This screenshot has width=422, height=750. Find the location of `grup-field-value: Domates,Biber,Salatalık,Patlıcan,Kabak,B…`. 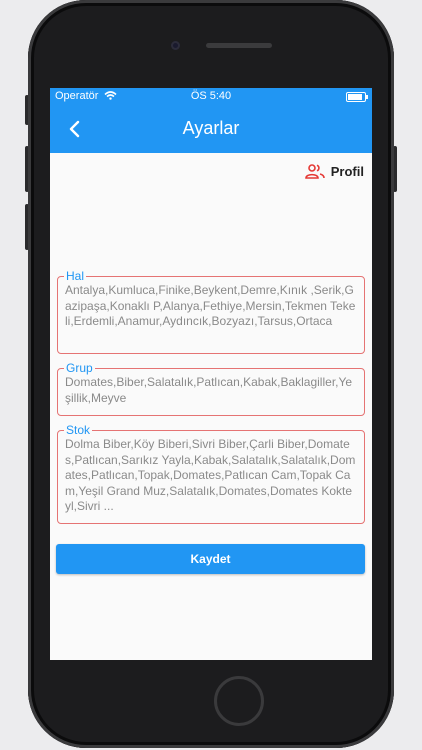

grup-field-value: Domates,Biber,Salatalık,Patlıcan,Kabak,B… is located at coordinates (209, 390).